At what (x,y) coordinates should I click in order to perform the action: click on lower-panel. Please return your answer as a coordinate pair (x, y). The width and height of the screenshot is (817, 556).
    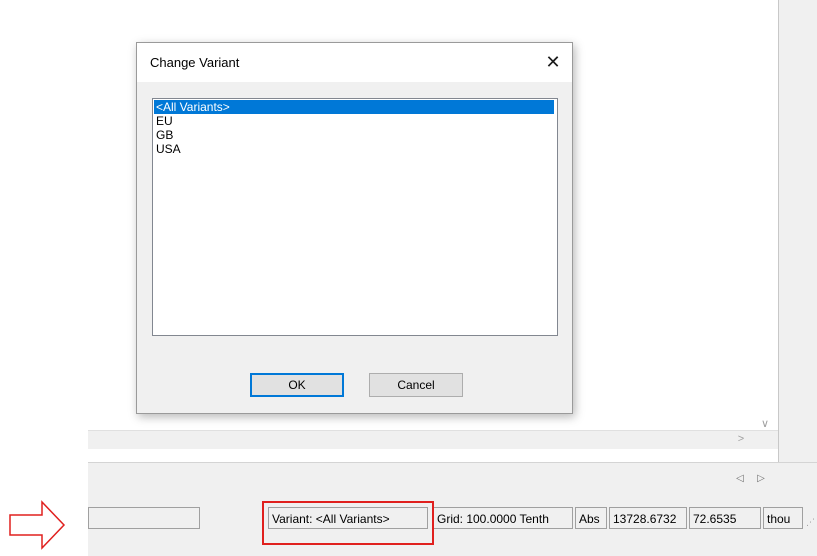
    Looking at the image, I should click on (452, 483).